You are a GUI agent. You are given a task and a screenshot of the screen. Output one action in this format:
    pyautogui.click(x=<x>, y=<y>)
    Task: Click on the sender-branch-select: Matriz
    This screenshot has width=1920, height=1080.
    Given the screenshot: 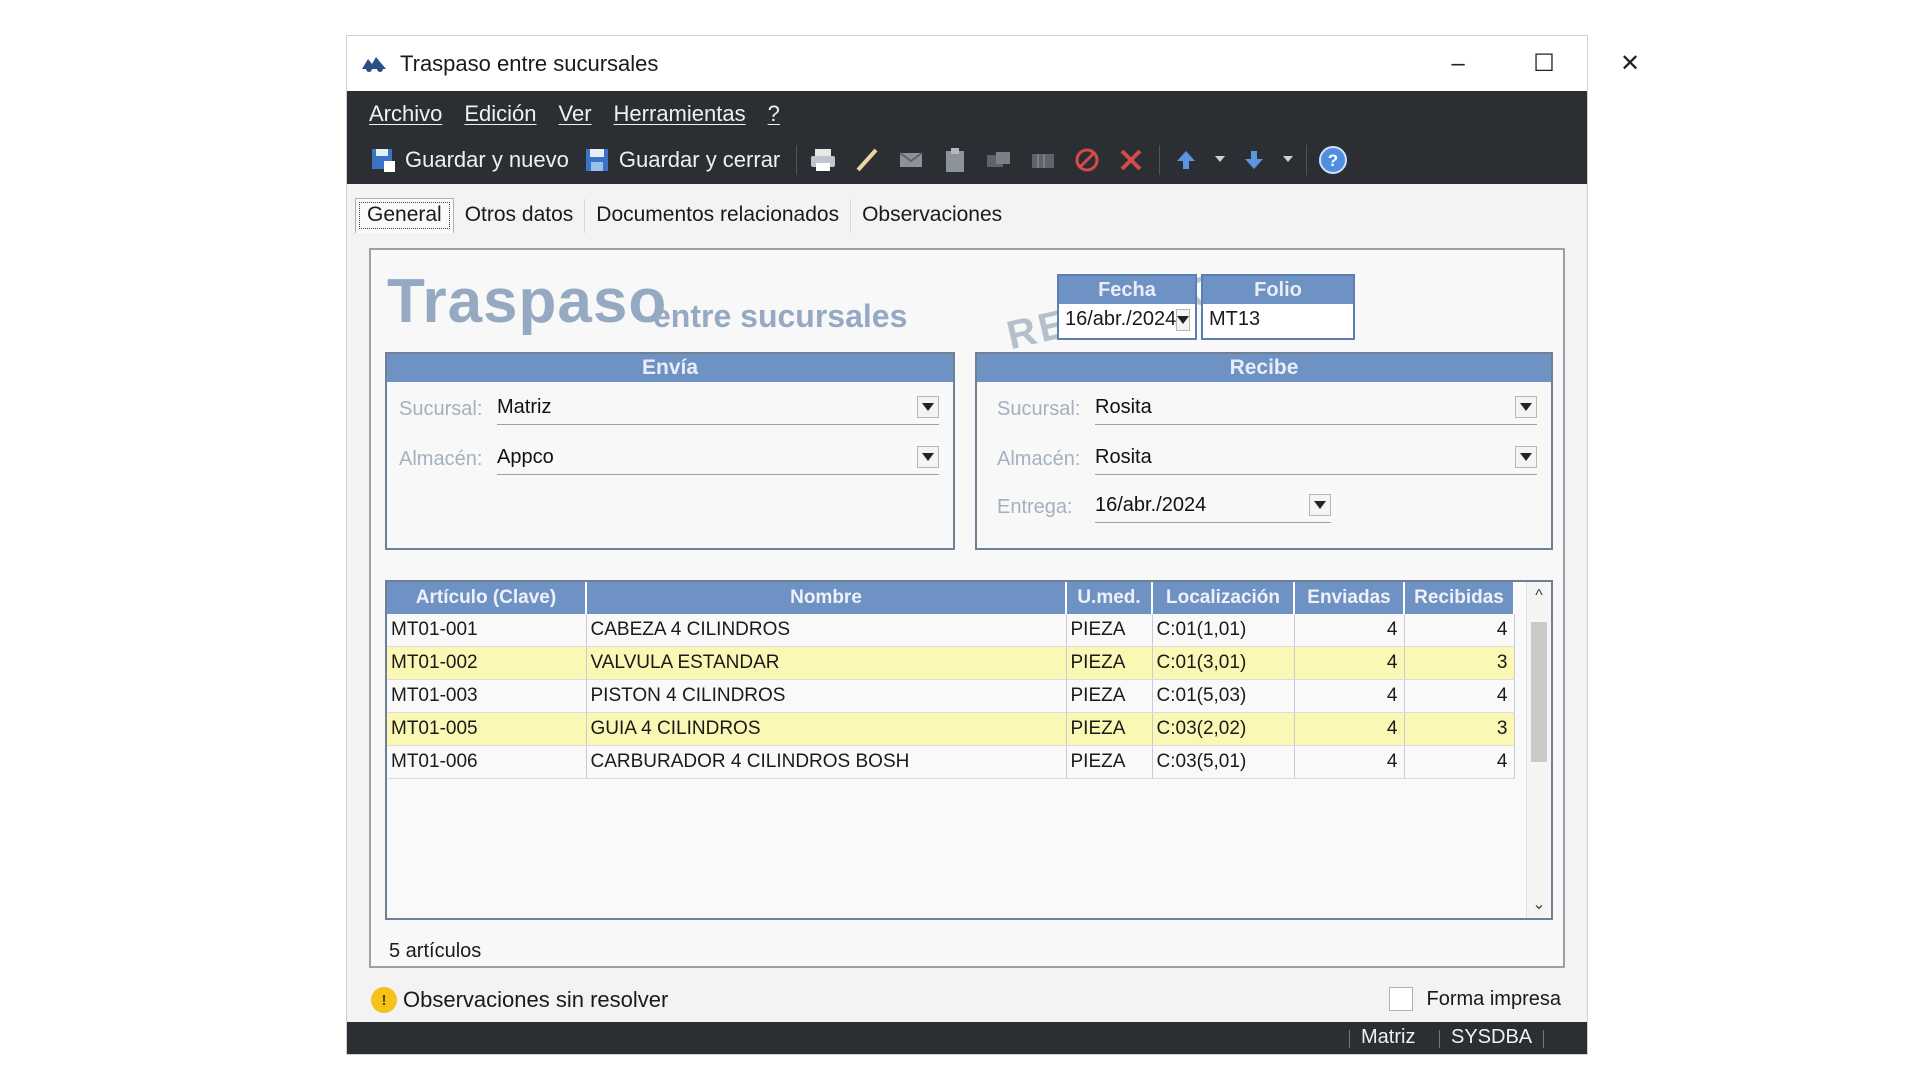 What is the action you would take?
    pyautogui.click(x=718, y=407)
    